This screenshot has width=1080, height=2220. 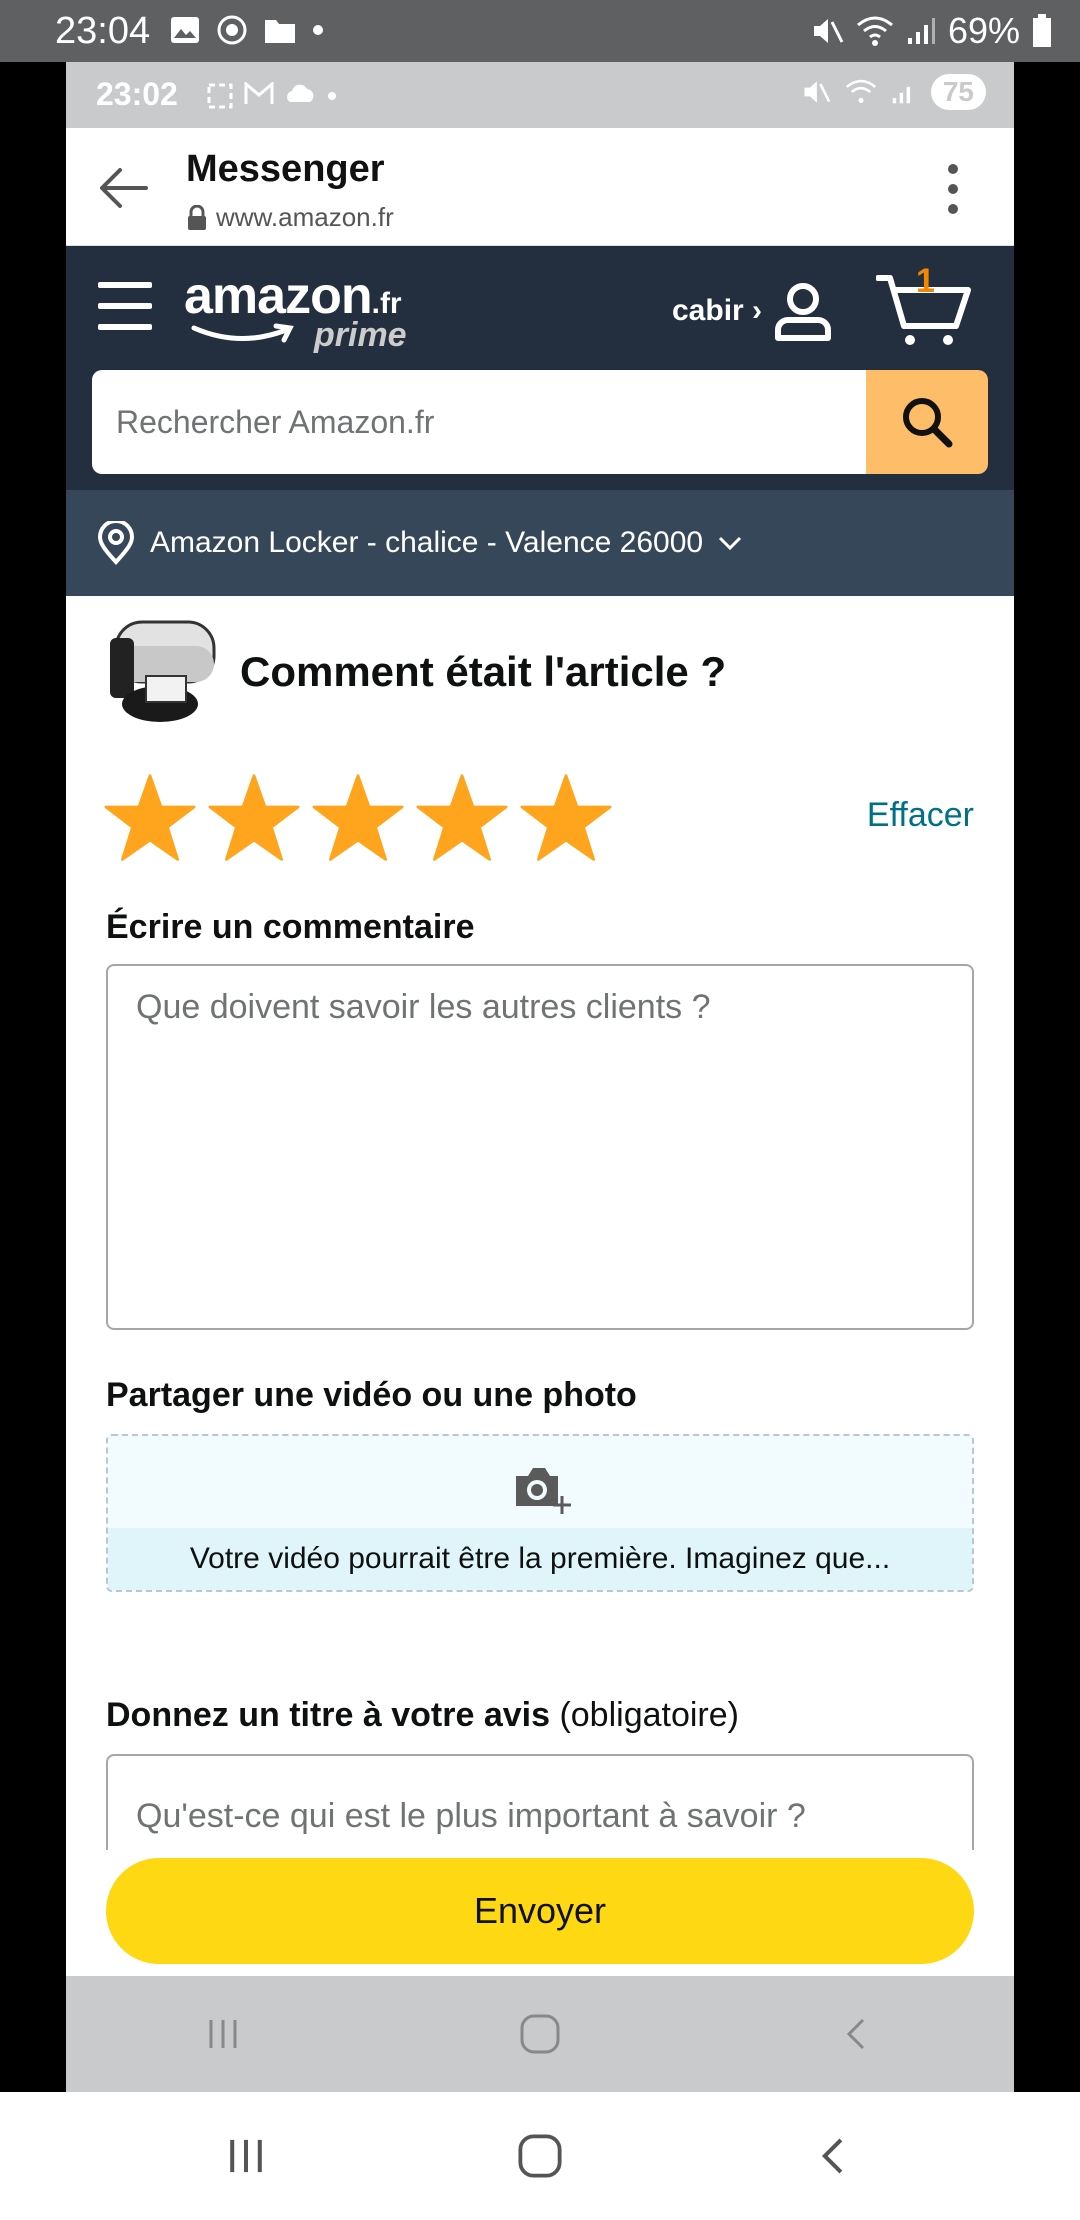 I want to click on inner-status-time: 23:02, so click(x=137, y=94).